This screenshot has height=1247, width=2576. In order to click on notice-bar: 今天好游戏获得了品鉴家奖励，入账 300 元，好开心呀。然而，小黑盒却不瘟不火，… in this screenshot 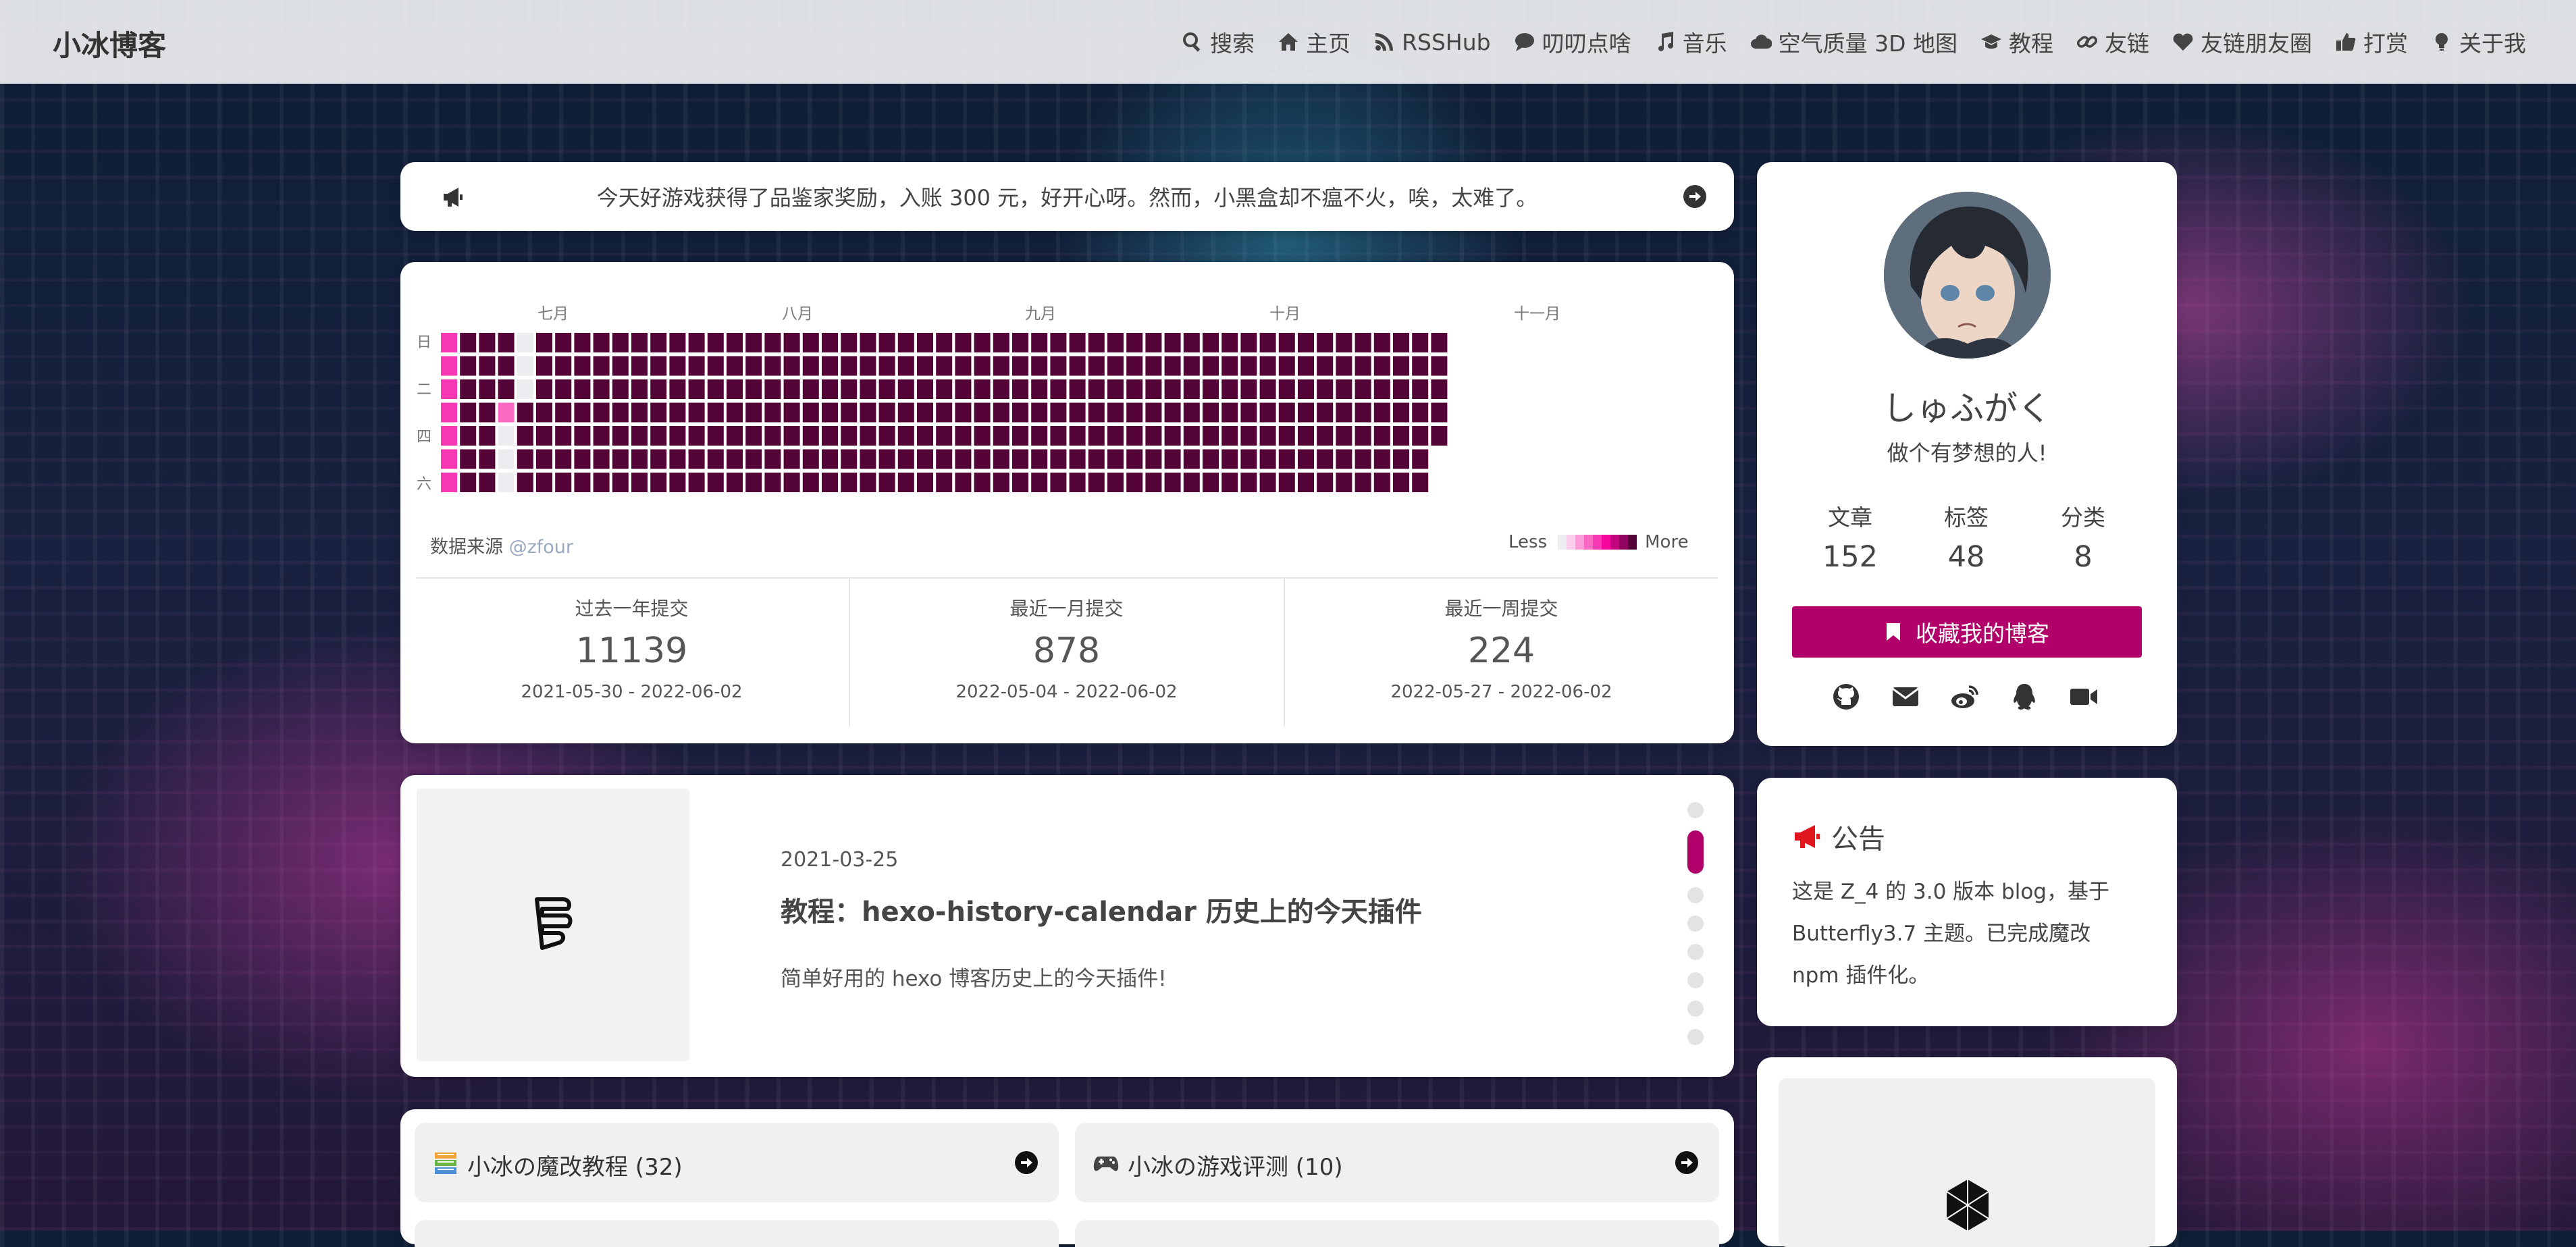, I will do `click(1067, 197)`.